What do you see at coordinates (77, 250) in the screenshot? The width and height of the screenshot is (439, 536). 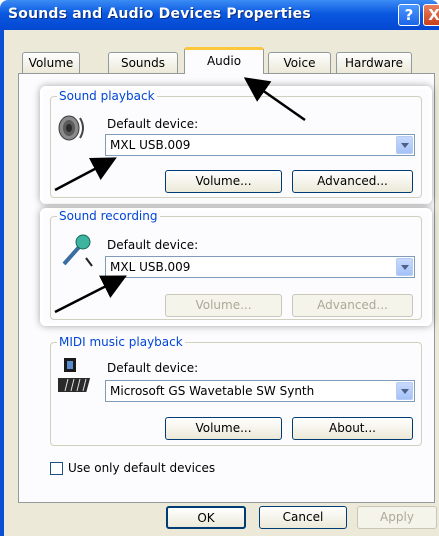 I see `microphone-icon` at bounding box center [77, 250].